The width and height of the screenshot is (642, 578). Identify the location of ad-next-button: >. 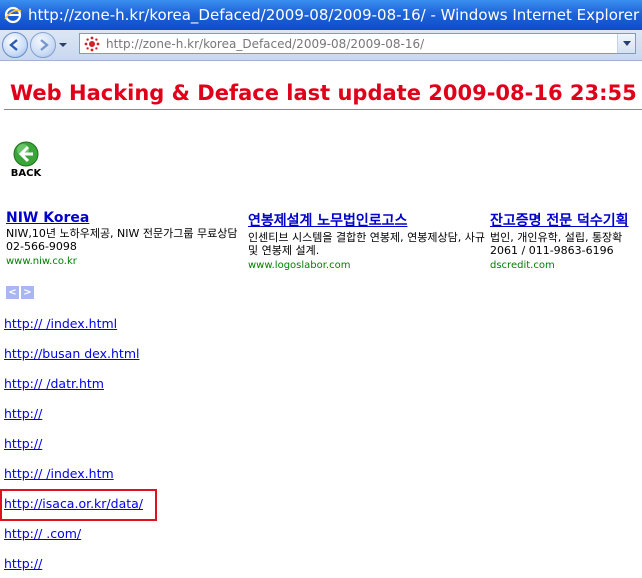
(27, 292).